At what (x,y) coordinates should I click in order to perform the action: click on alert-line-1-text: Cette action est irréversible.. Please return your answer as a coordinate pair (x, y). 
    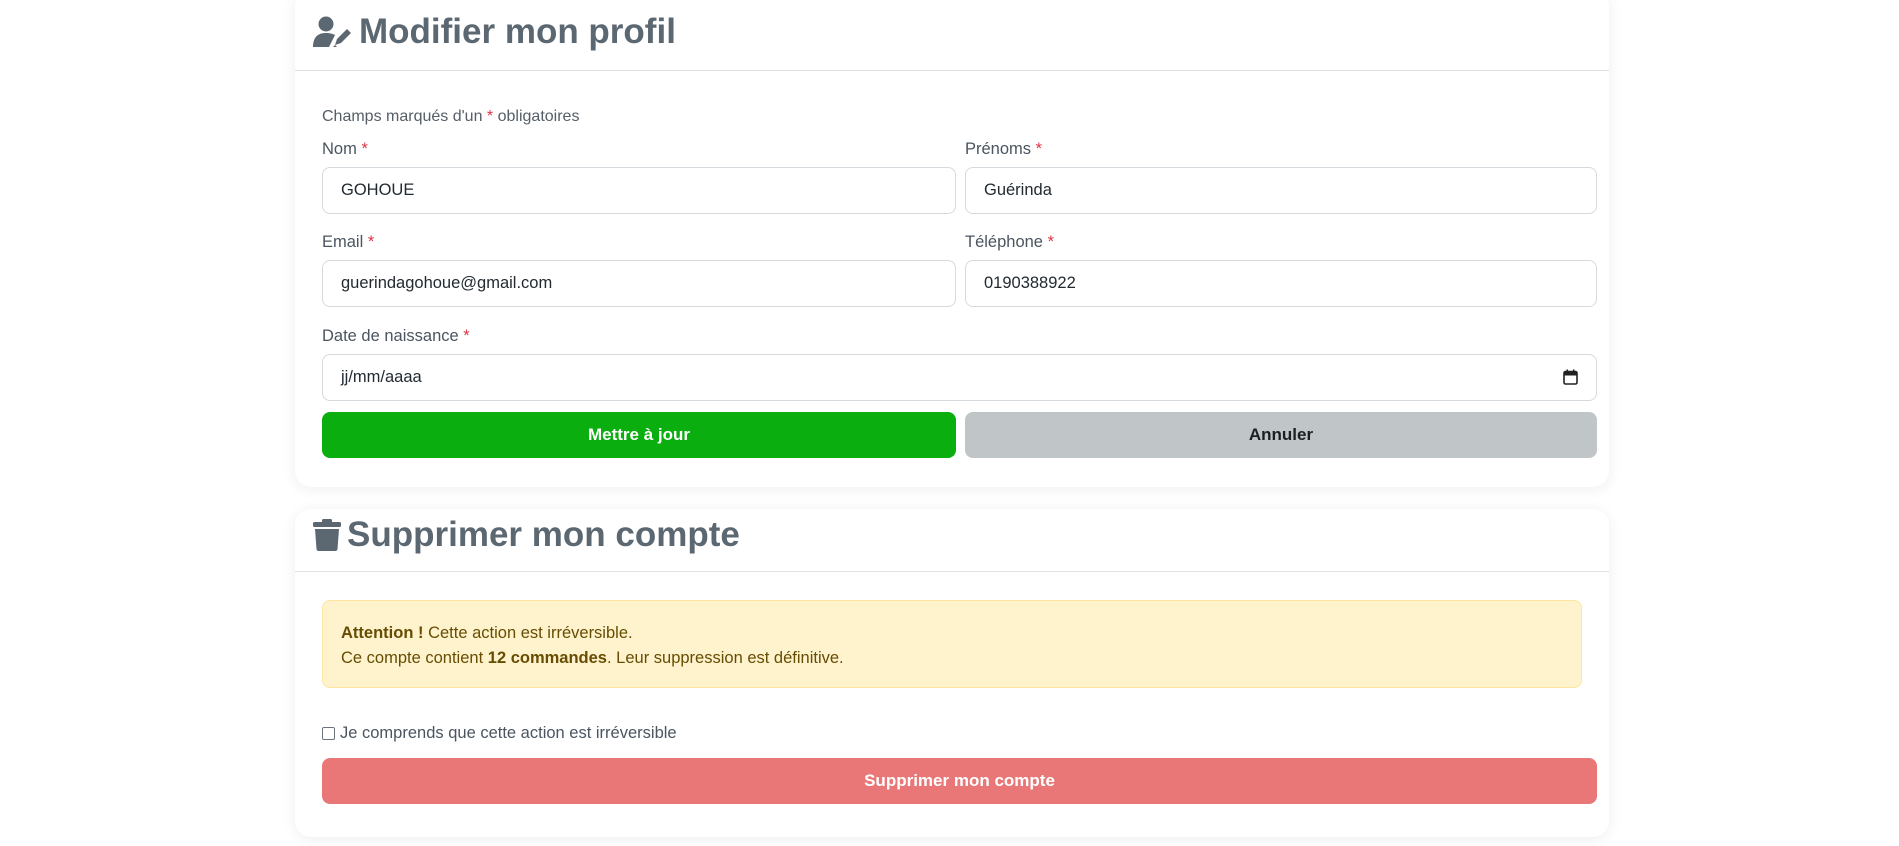
    Looking at the image, I should click on (530, 633).